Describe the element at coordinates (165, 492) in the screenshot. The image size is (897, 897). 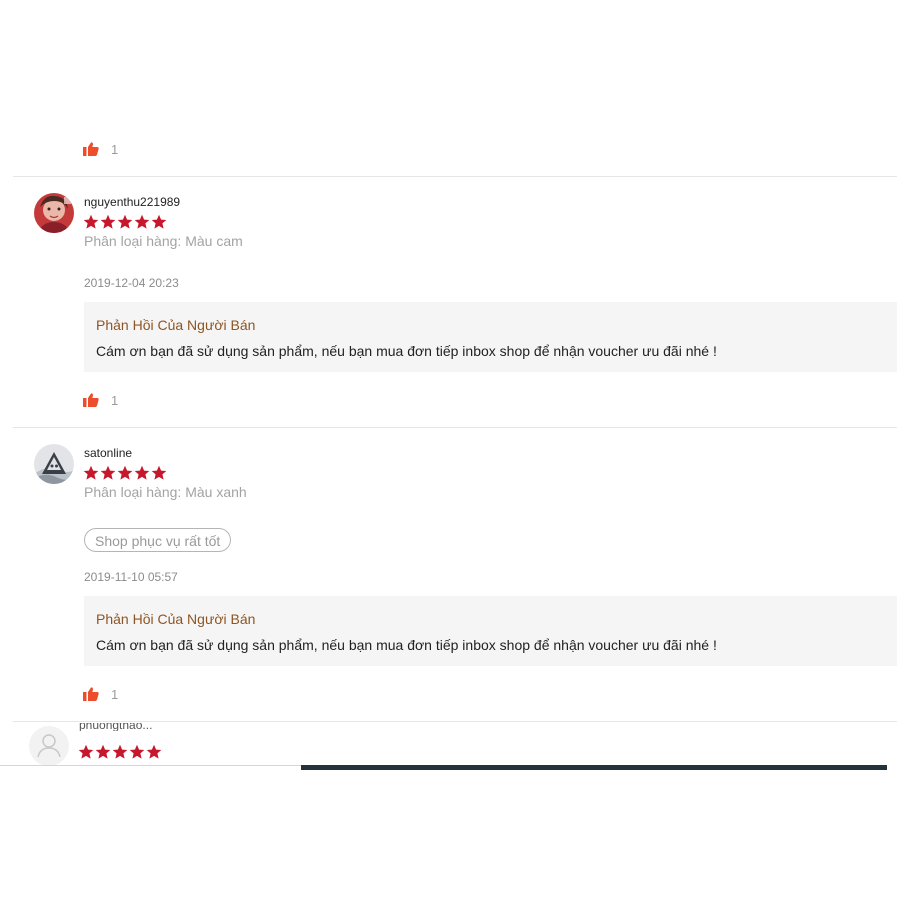
I see `product-variant: Phân loại hàng: Màu xanh` at that location.